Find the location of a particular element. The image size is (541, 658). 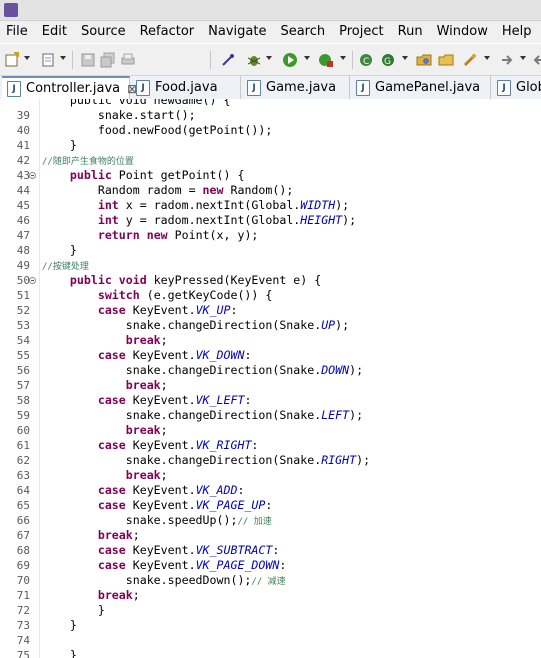

code-line: 66 snake.speedUp();// 加速 is located at coordinates (270, 520).